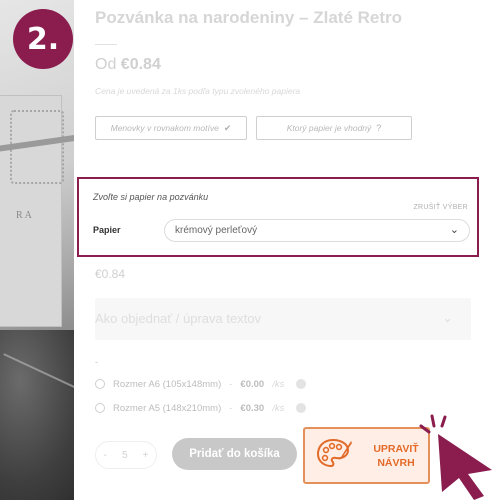 The height and width of the screenshot is (500, 500). Describe the element at coordinates (140, 64) in the screenshot. I see `price-from-amount: €0.84` at that location.